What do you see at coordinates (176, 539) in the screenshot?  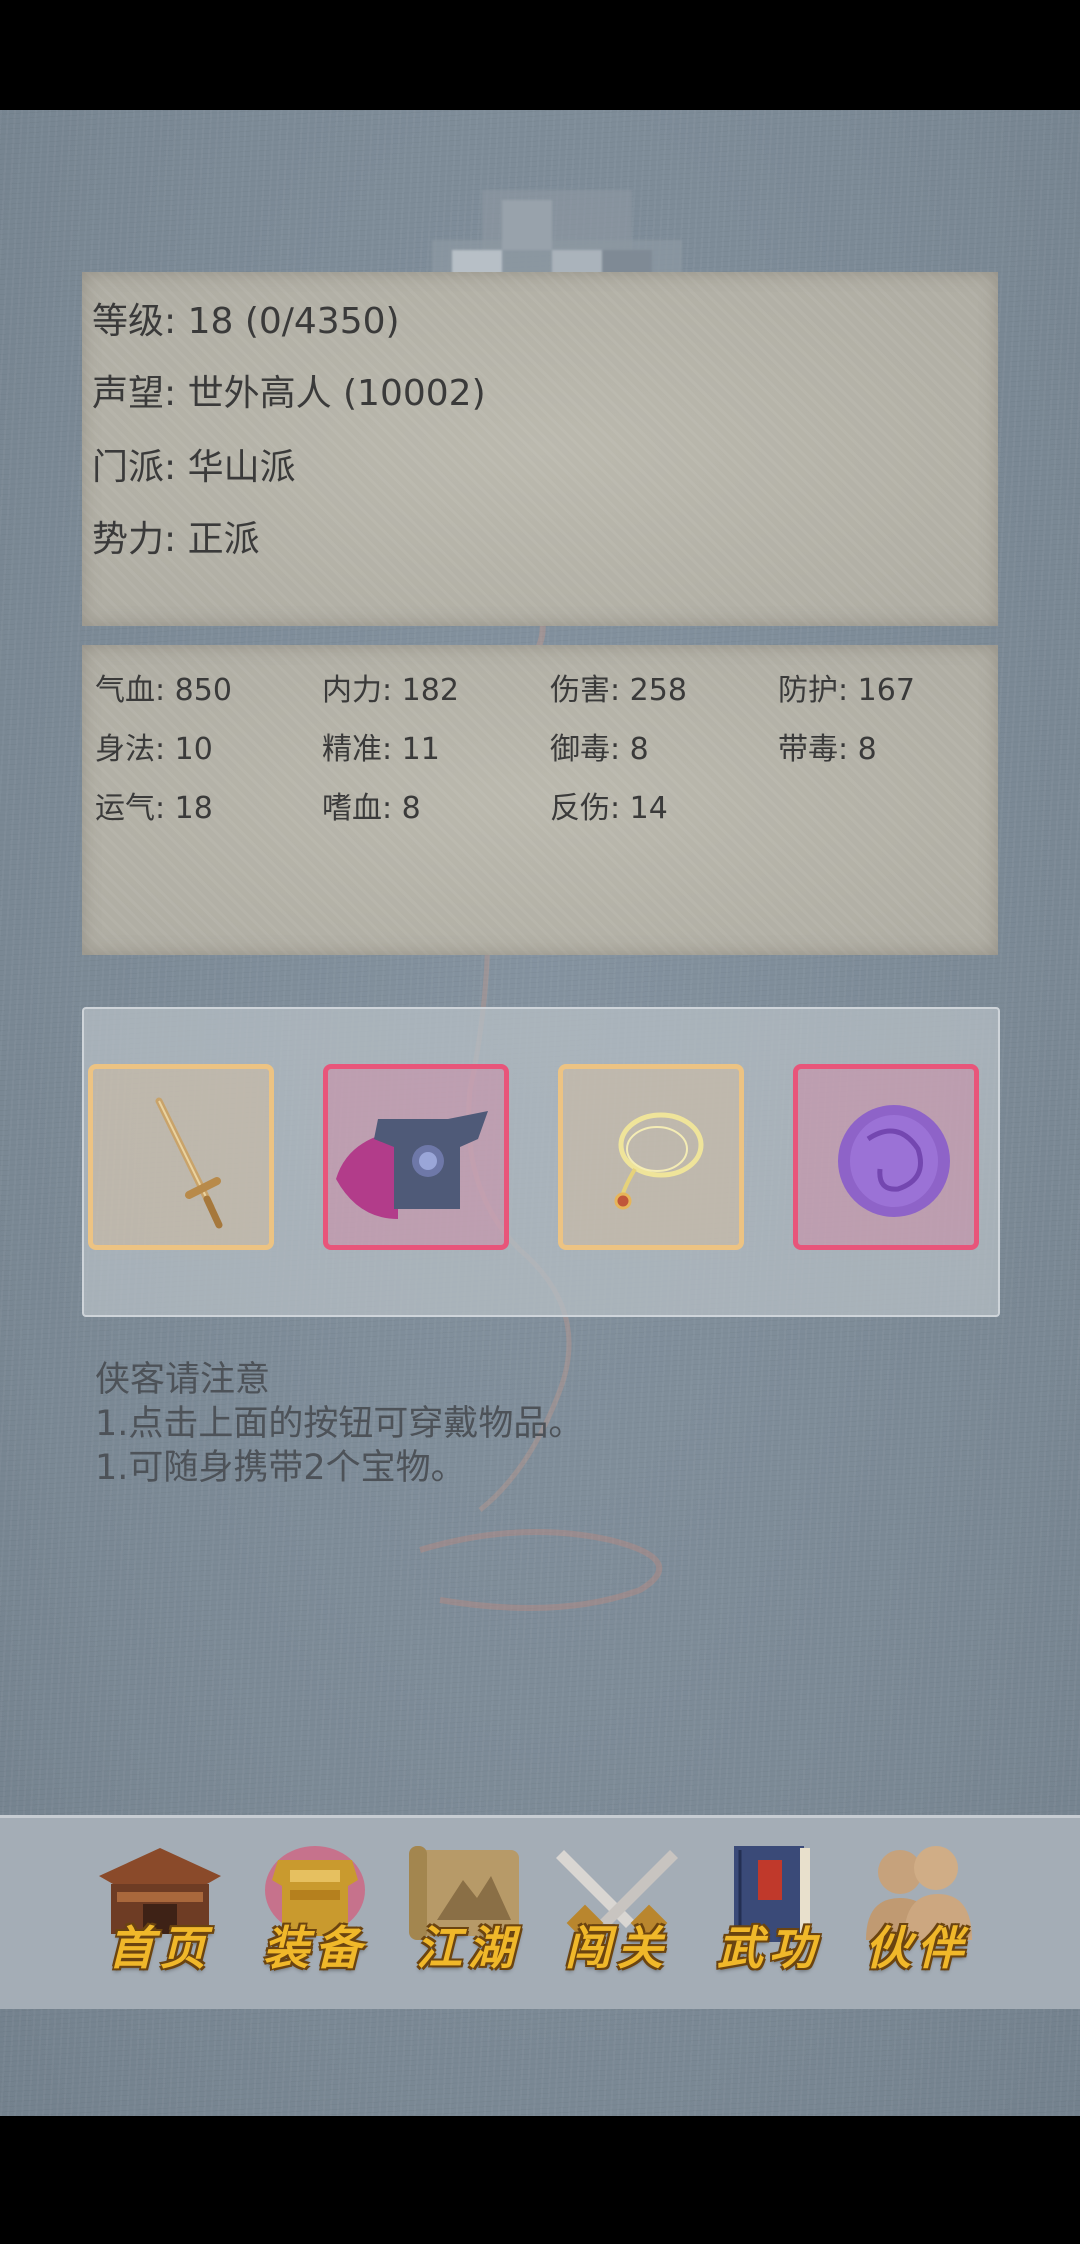 I see `faction-text: 势力: 正派` at bounding box center [176, 539].